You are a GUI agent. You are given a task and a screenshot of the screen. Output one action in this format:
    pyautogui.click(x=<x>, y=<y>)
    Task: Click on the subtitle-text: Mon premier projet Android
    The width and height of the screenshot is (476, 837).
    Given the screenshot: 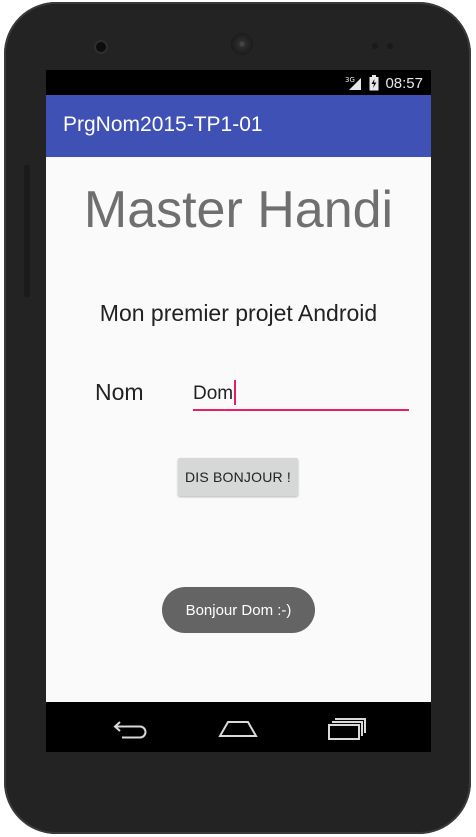 What is the action you would take?
    pyautogui.click(x=238, y=313)
    